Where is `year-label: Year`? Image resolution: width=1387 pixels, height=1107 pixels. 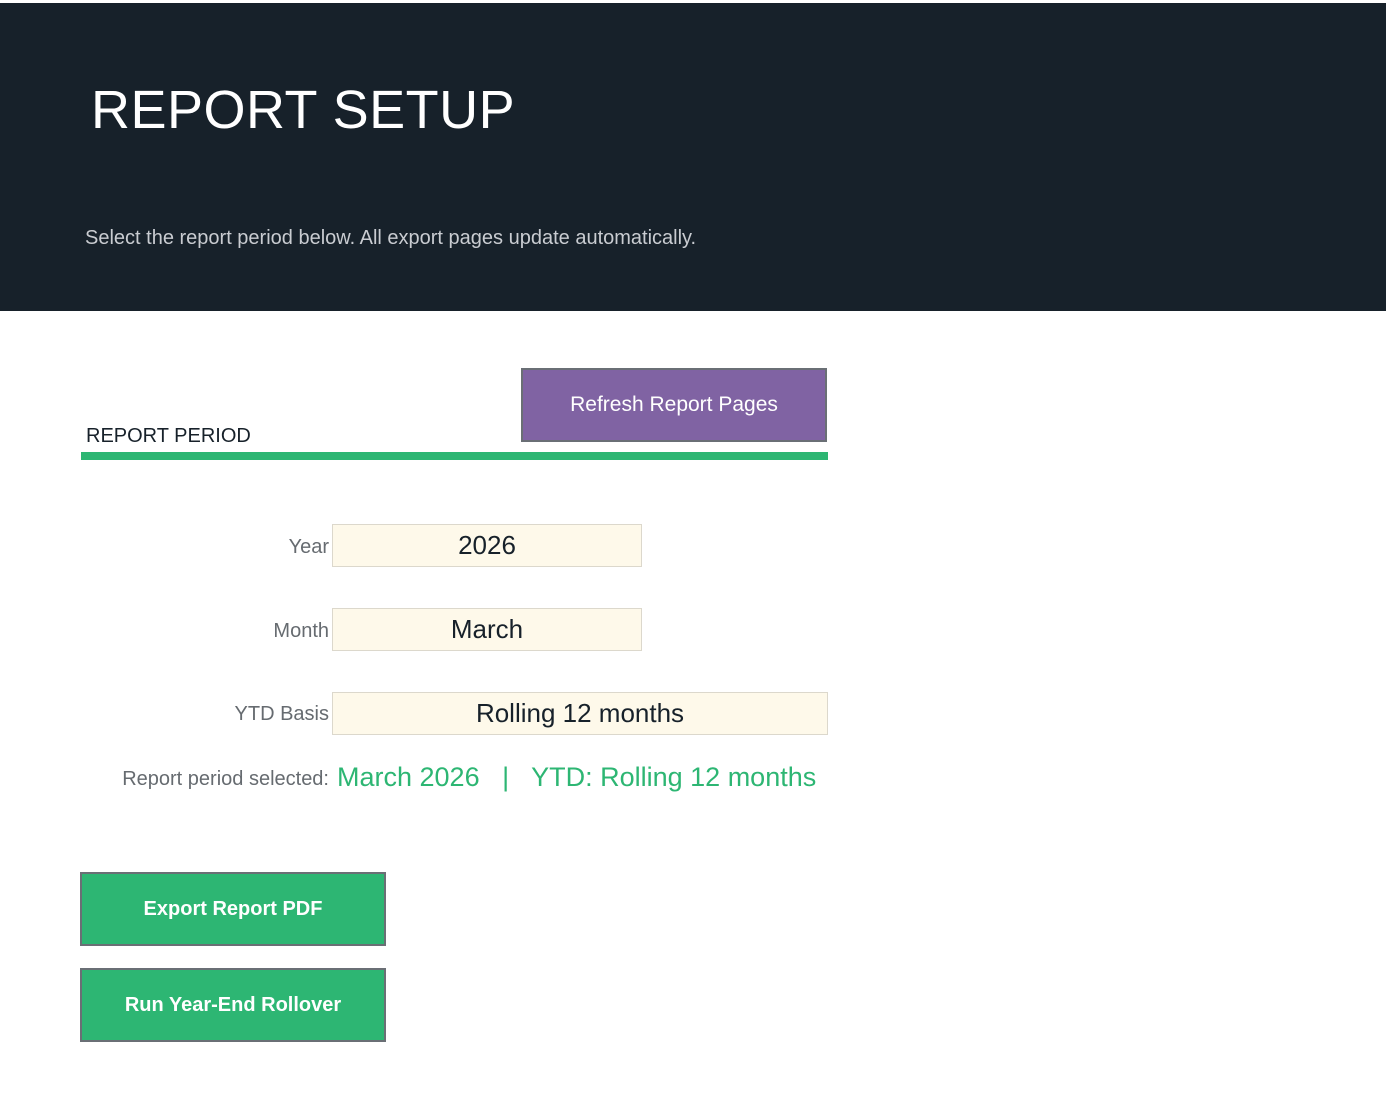 year-label: Year is located at coordinates (308, 547).